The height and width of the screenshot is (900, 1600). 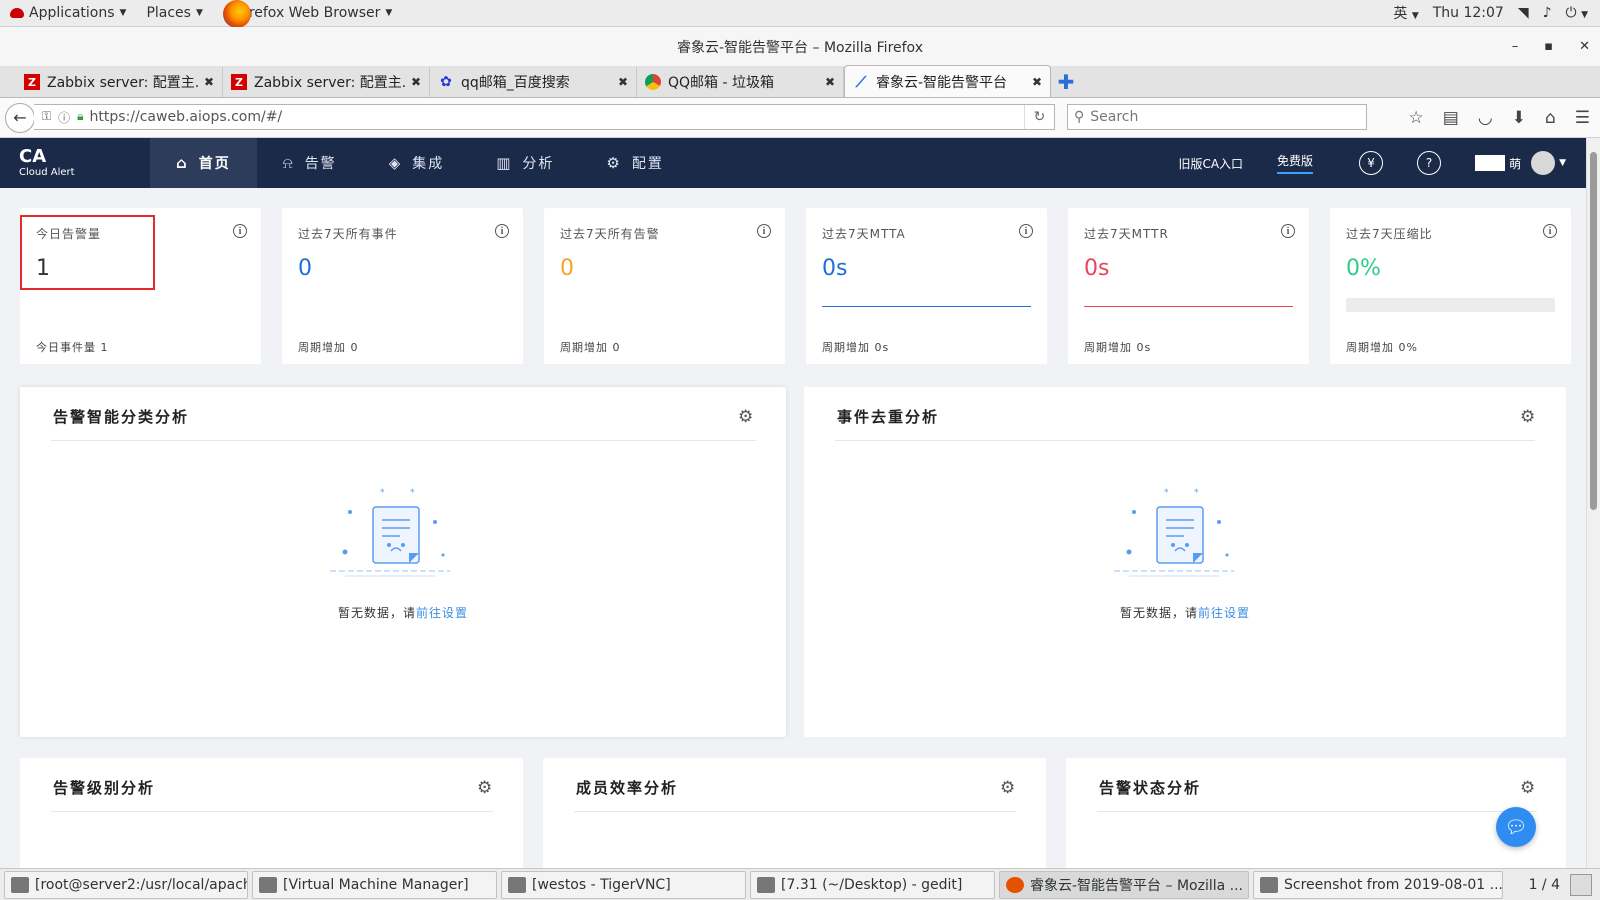 I want to click on empty-state: 暂无数据，请前往设置, so click(x=1185, y=613).